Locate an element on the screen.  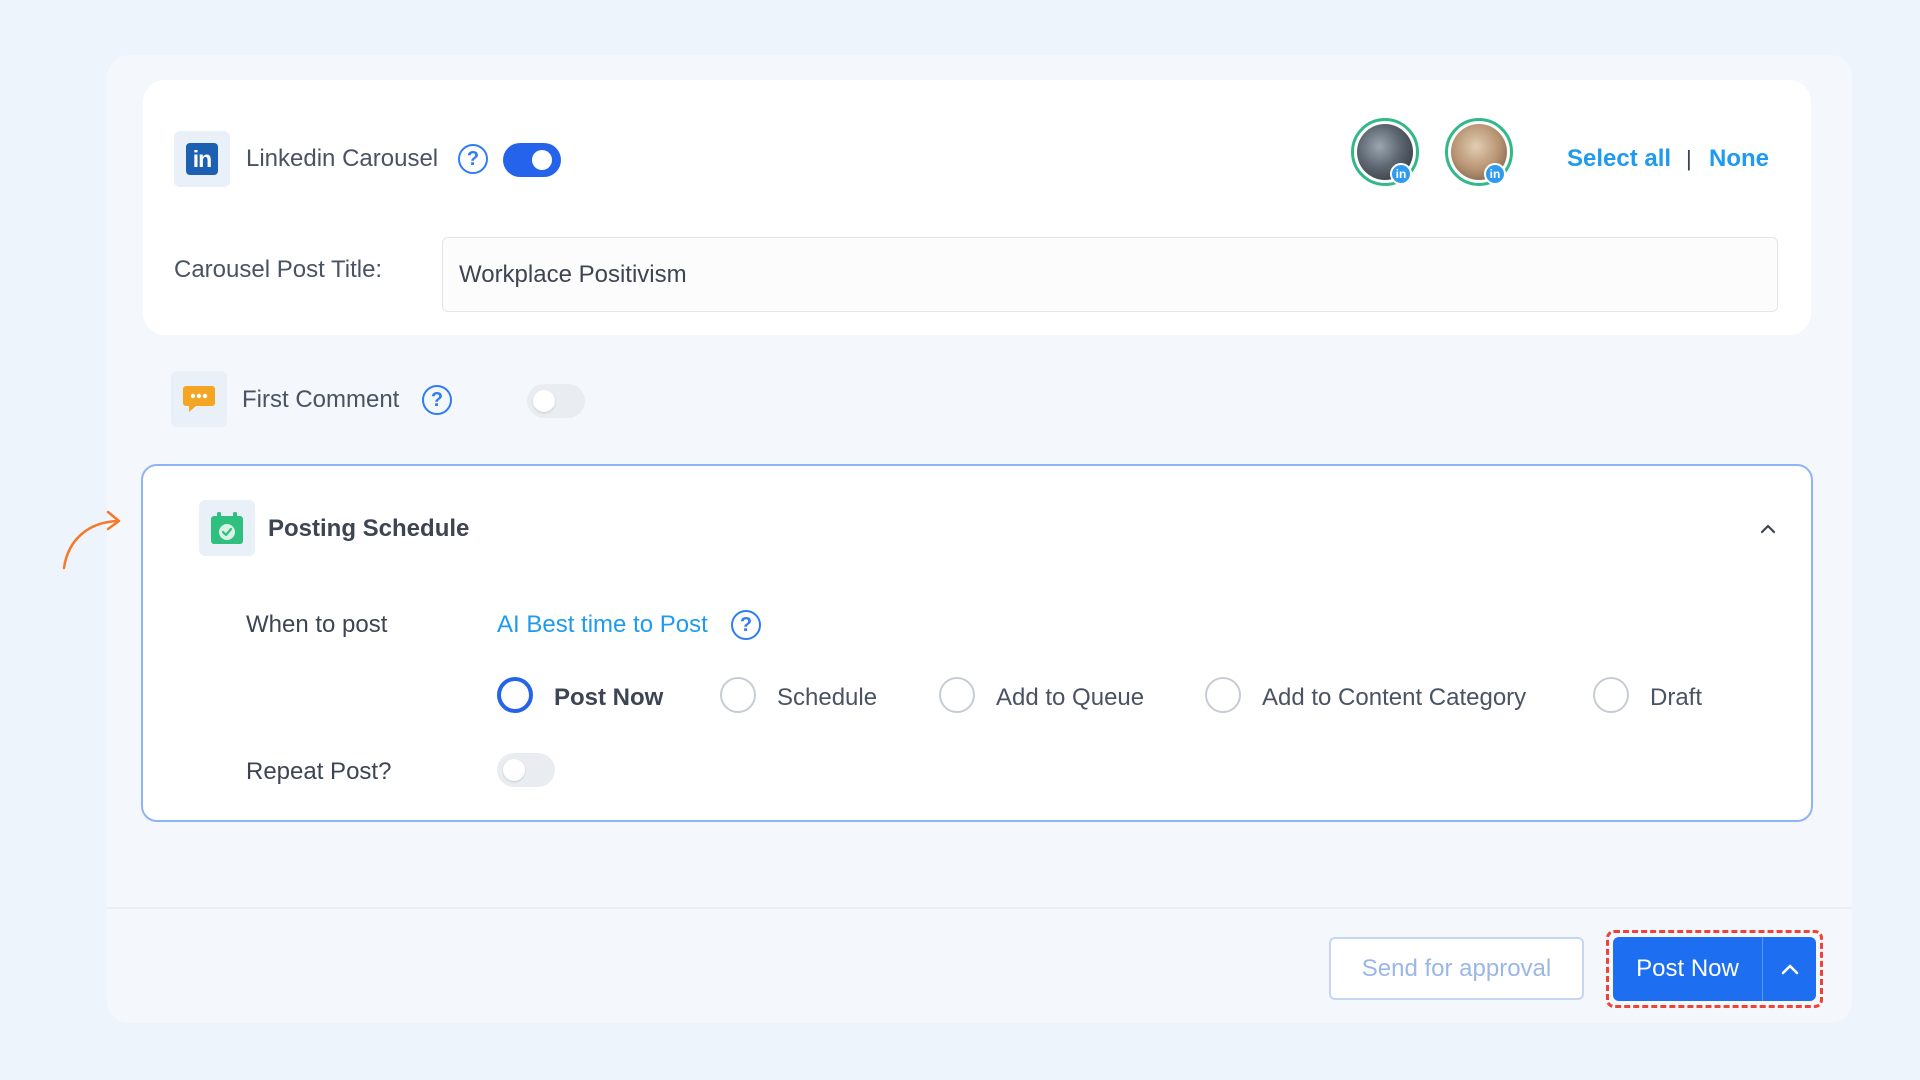
first-comment-label: First Comment is located at coordinates (321, 399).